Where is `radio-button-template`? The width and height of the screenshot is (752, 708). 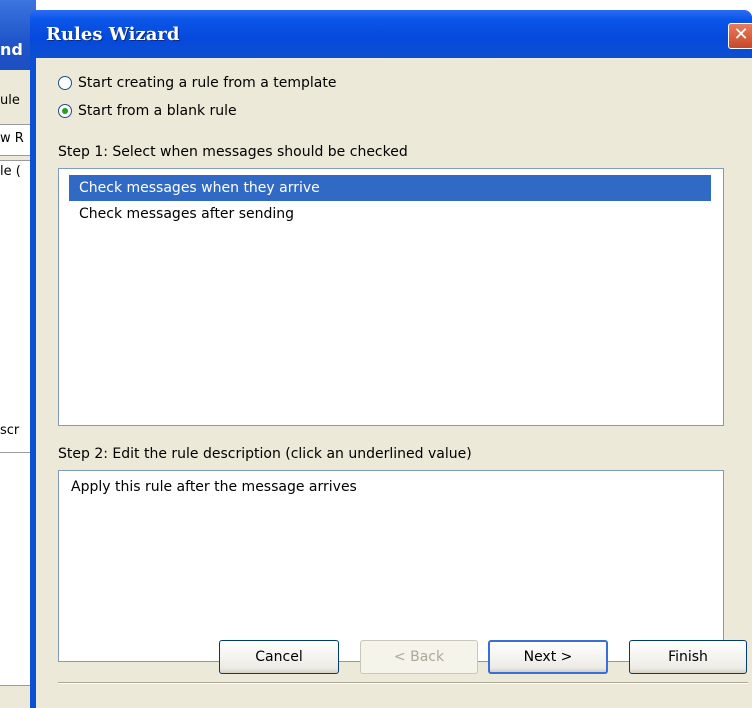
radio-button-template is located at coordinates (65, 83).